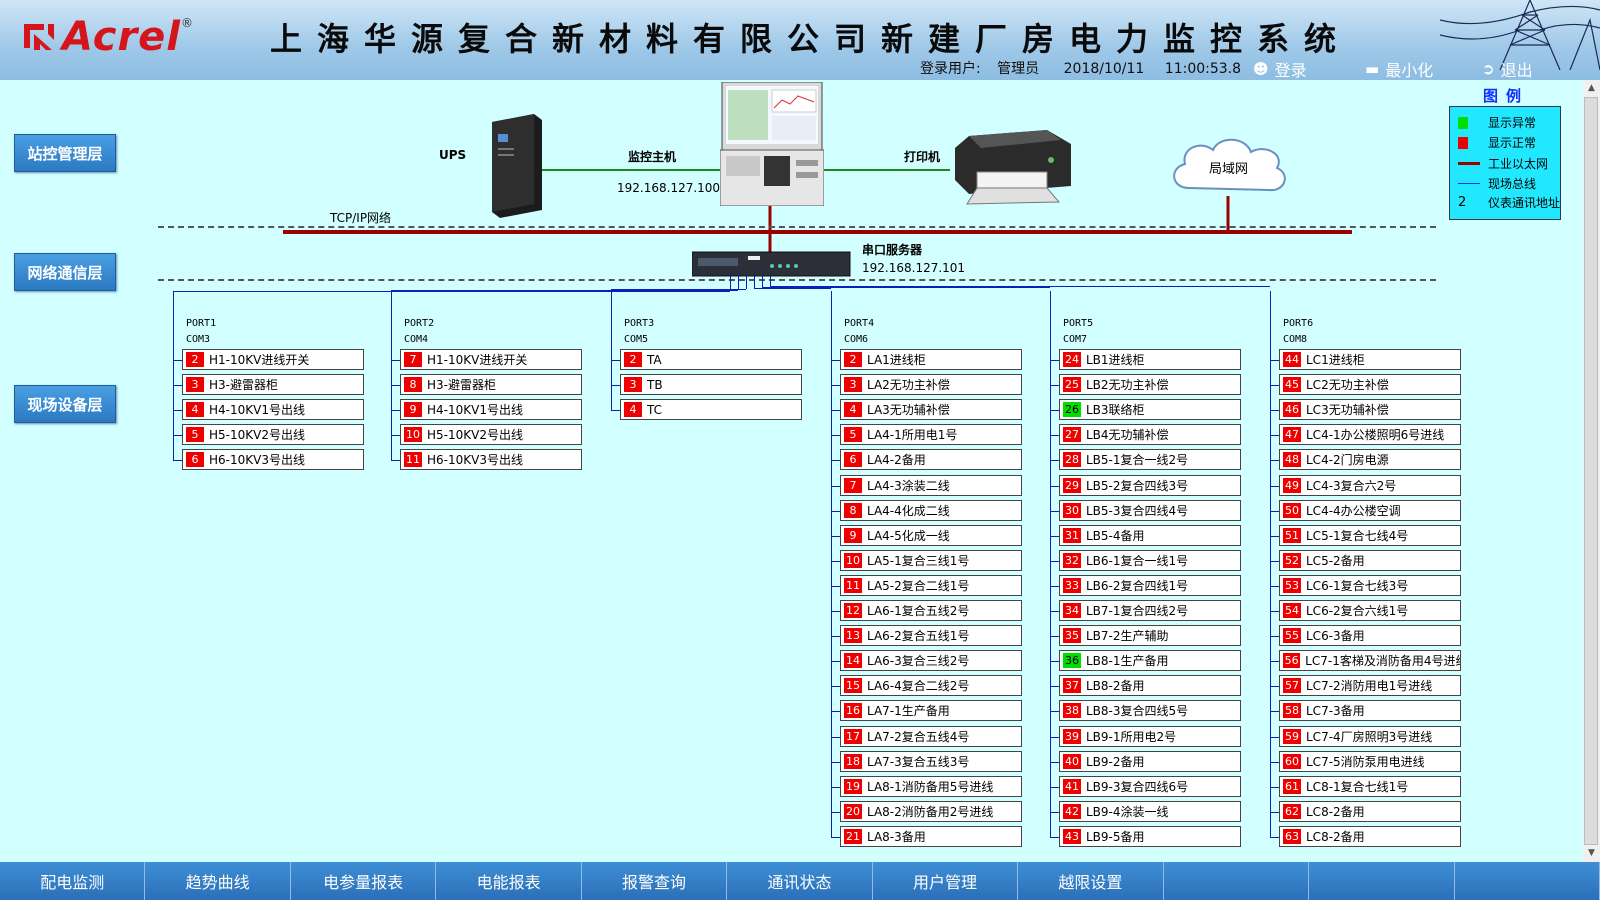  I want to click on device-item: 50 LC4-4办公楼空调, so click(1370, 510).